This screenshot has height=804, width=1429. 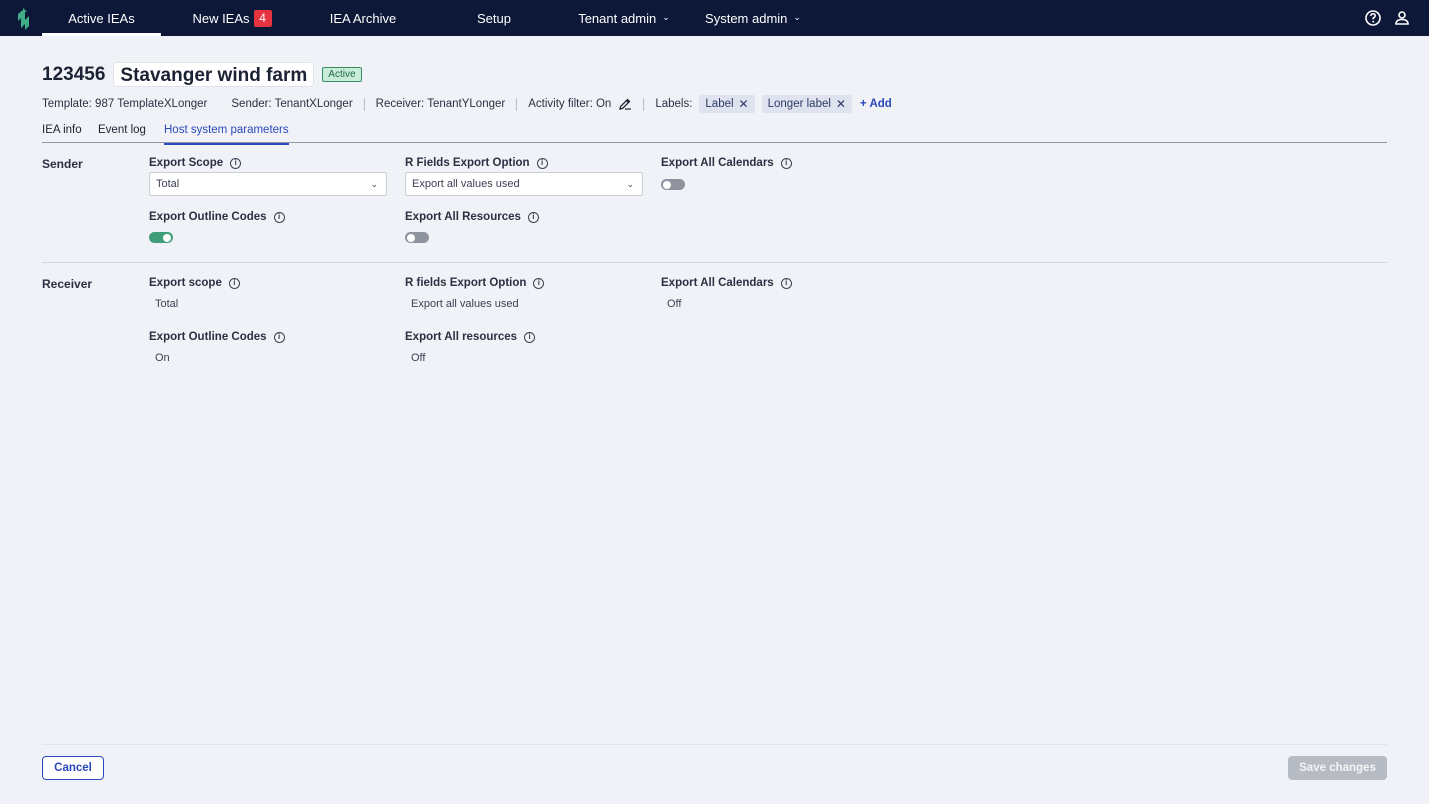 What do you see at coordinates (673, 184) in the screenshot?
I see `sender-export-calendars-toggle` at bounding box center [673, 184].